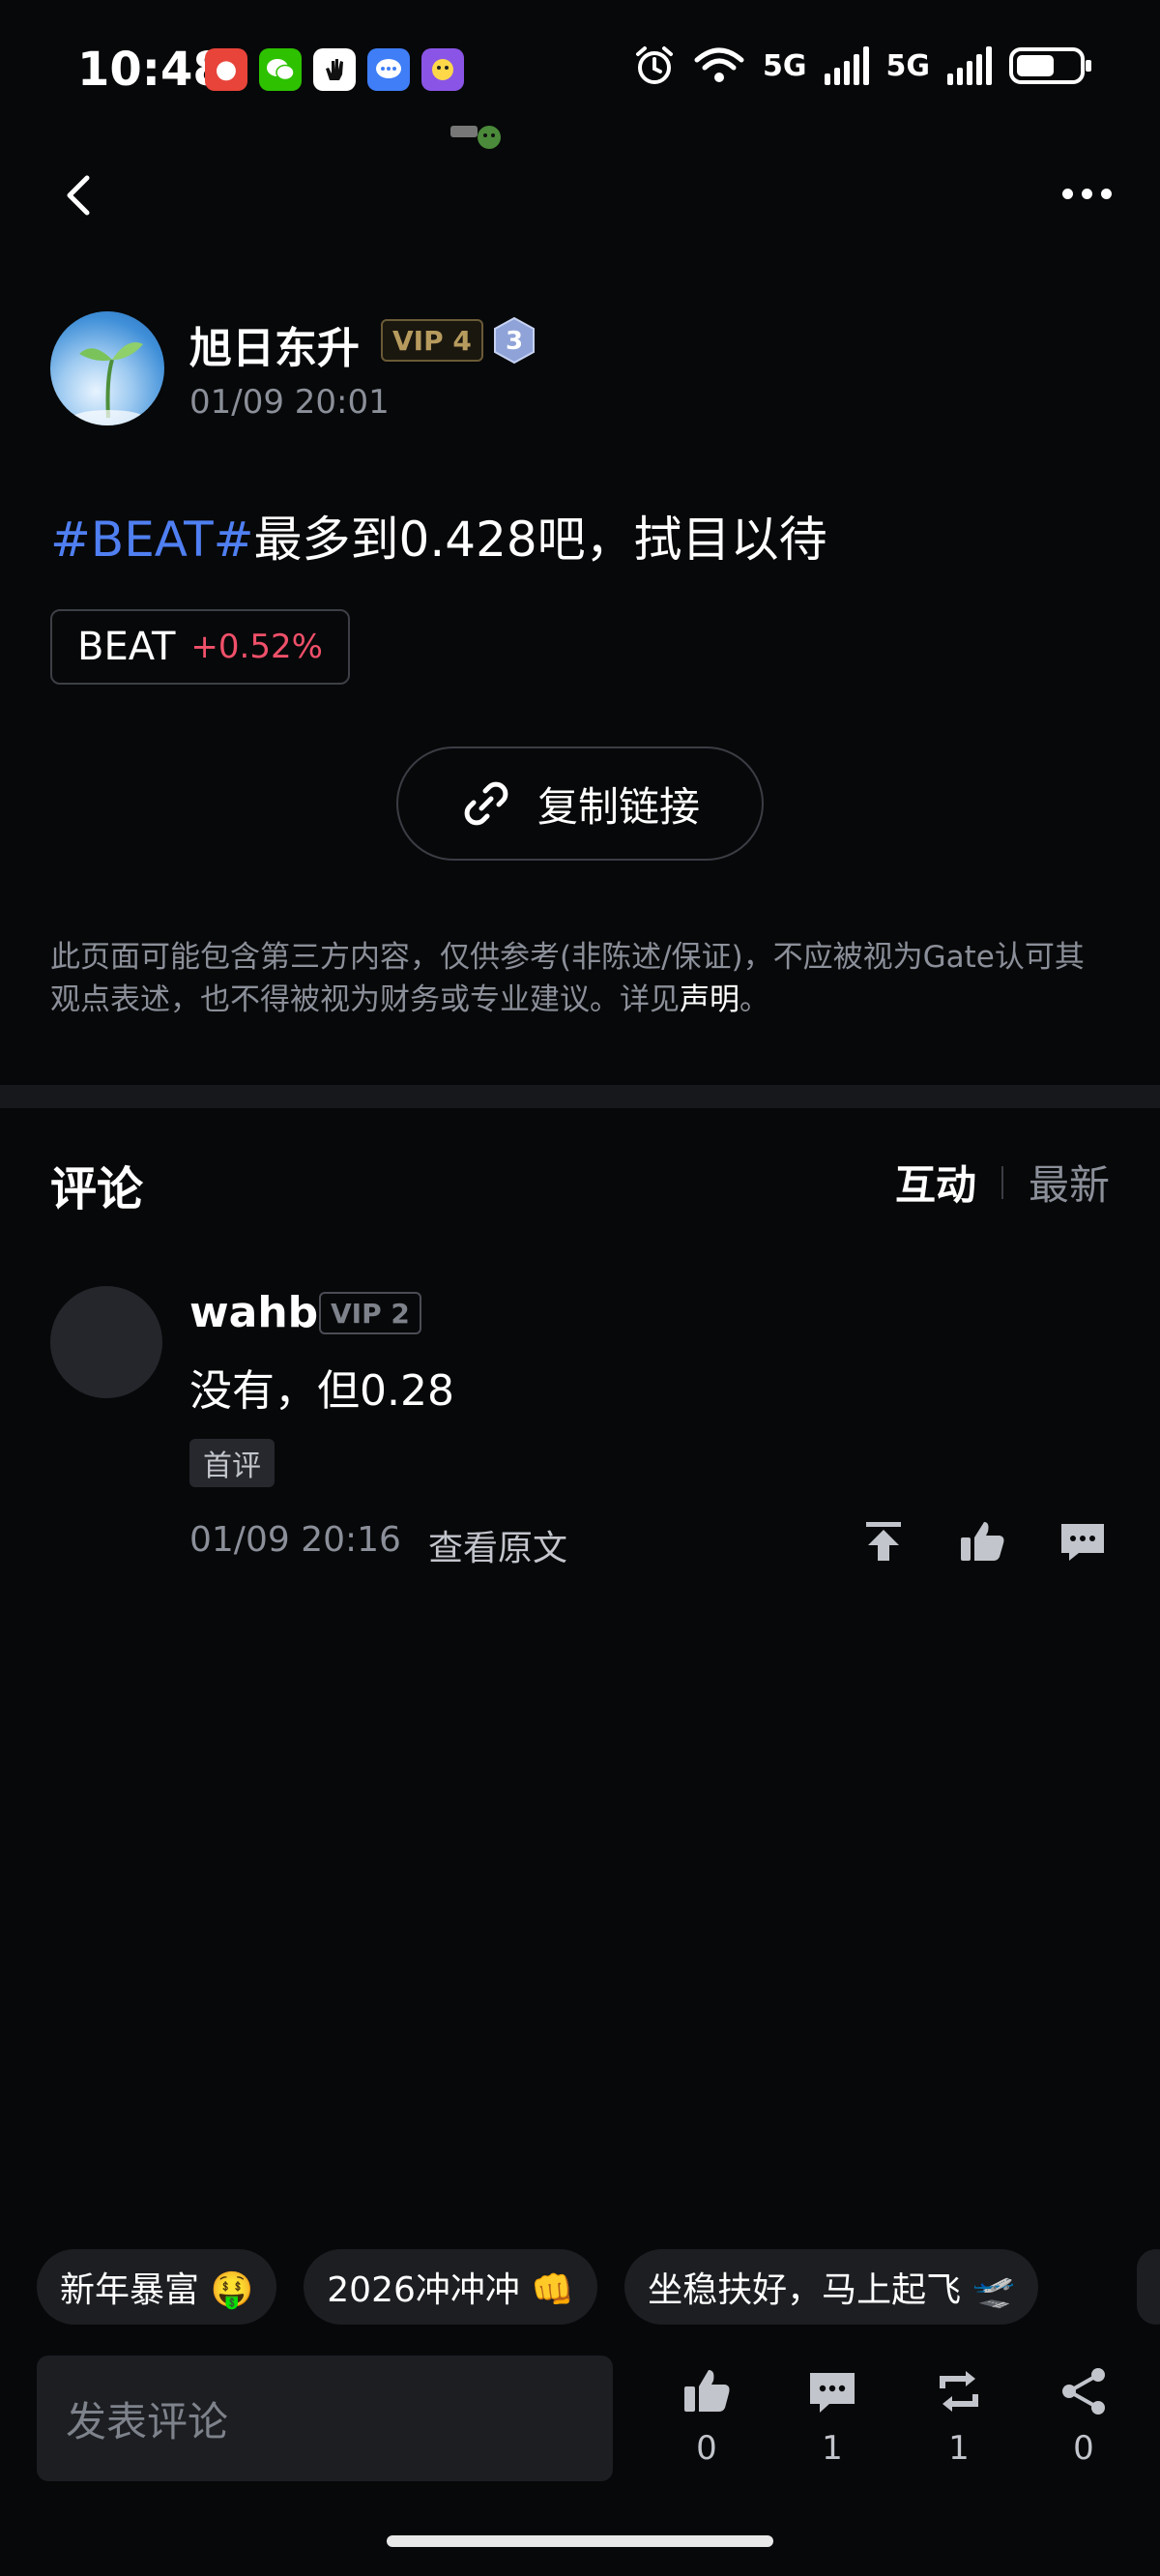 The image size is (1160, 2576). Describe the element at coordinates (451, 2287) in the screenshot. I see `quick-reply-chip: 2026冲冲冲 👊` at that location.